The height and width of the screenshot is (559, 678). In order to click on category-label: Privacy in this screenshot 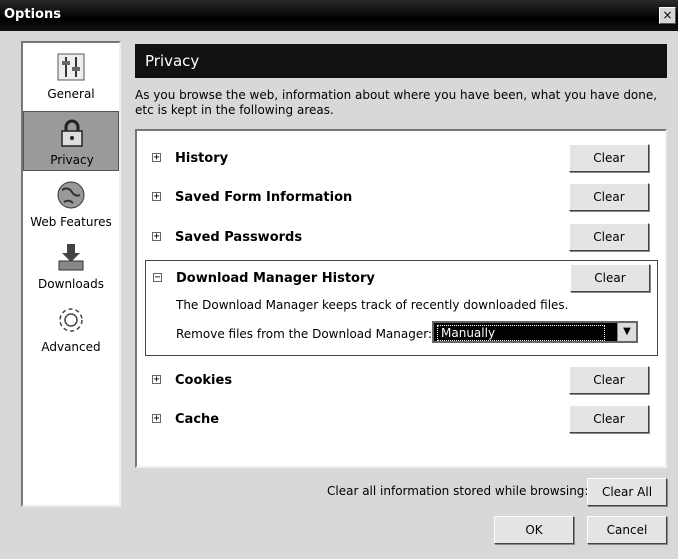, I will do `click(72, 160)`.